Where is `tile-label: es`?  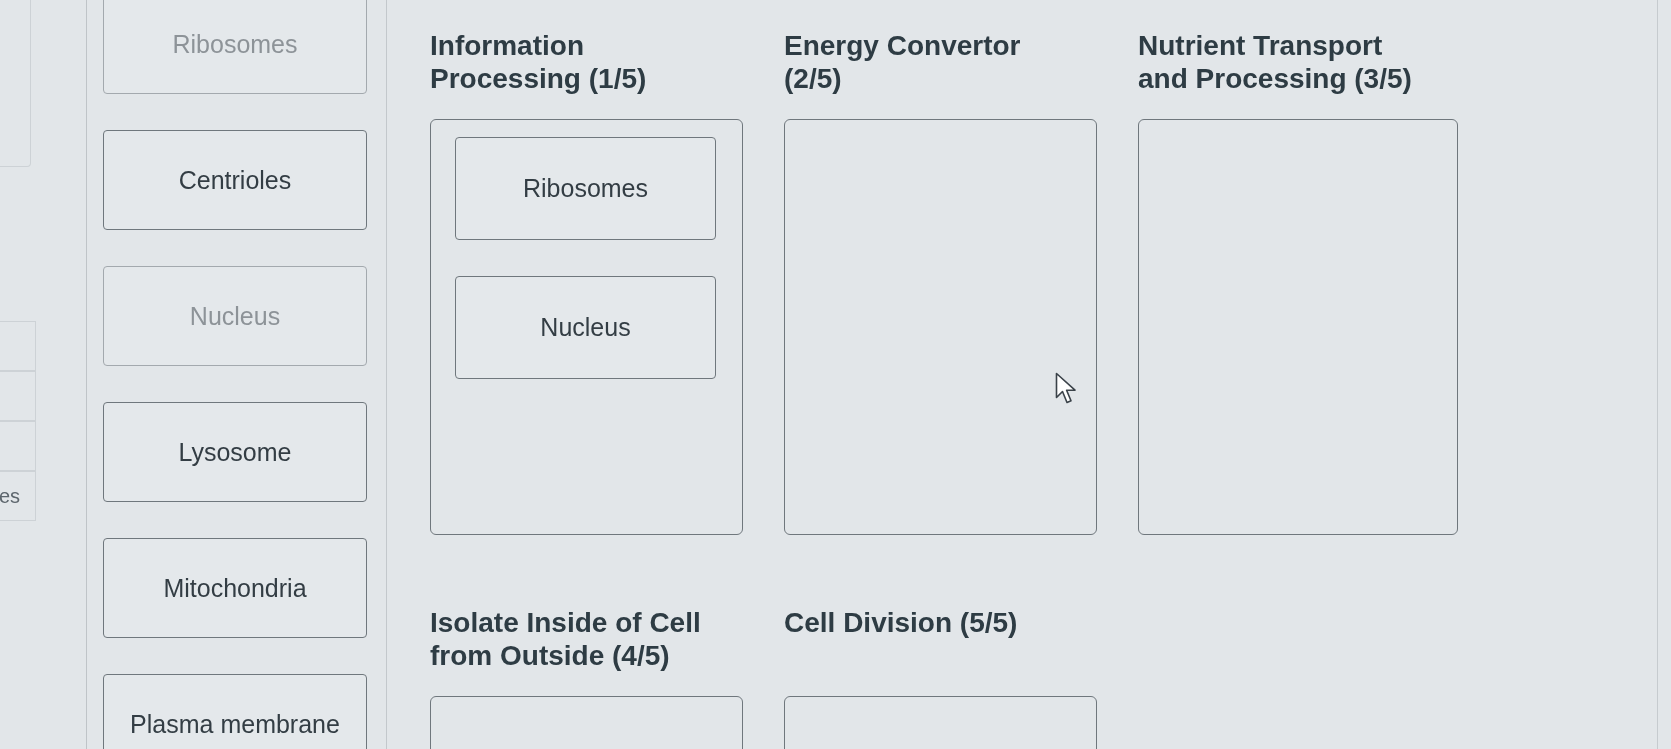 tile-label: es is located at coordinates (10, 496).